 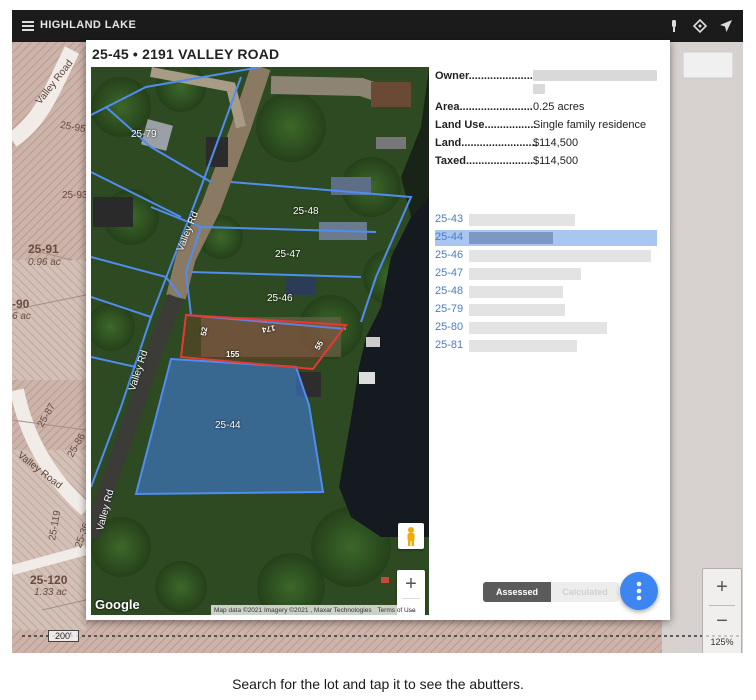 What do you see at coordinates (726, 26) in the screenshot?
I see `navigate-icon` at bounding box center [726, 26].